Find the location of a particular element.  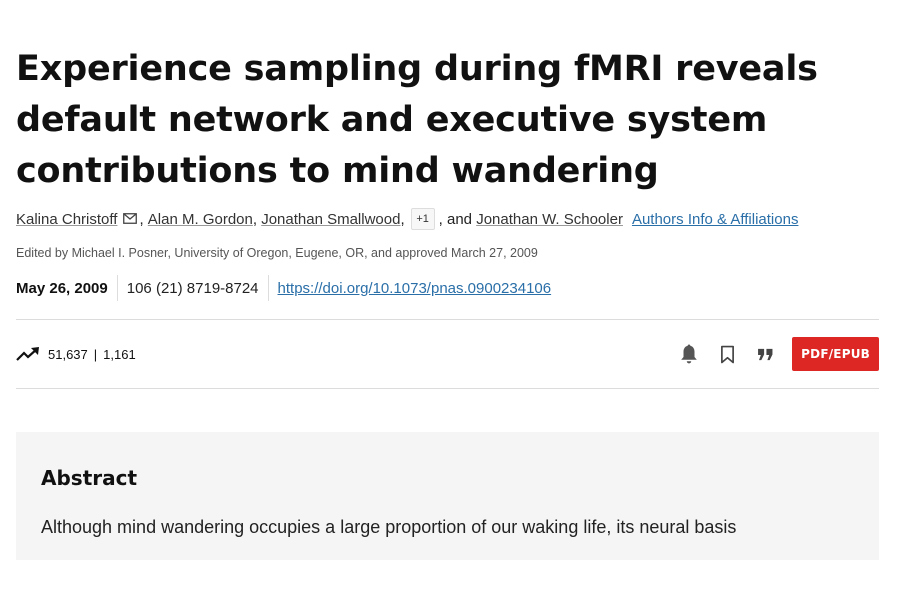

author-link: Kalina Christoff is located at coordinates (66, 219).